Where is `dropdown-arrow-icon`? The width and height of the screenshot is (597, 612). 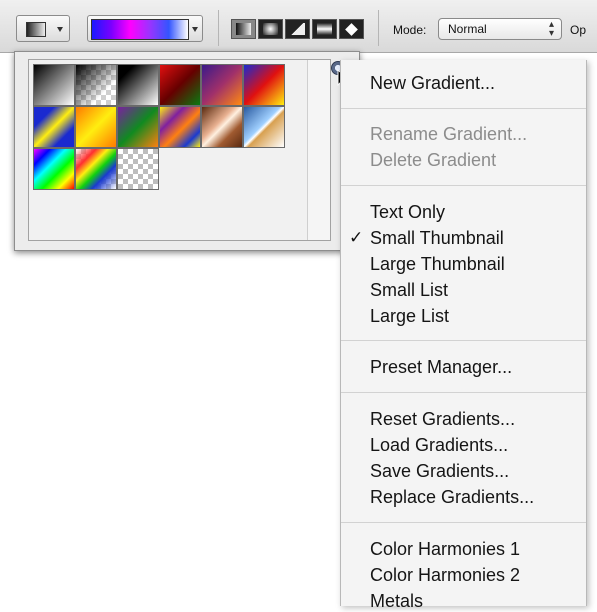 dropdown-arrow-icon is located at coordinates (60, 29).